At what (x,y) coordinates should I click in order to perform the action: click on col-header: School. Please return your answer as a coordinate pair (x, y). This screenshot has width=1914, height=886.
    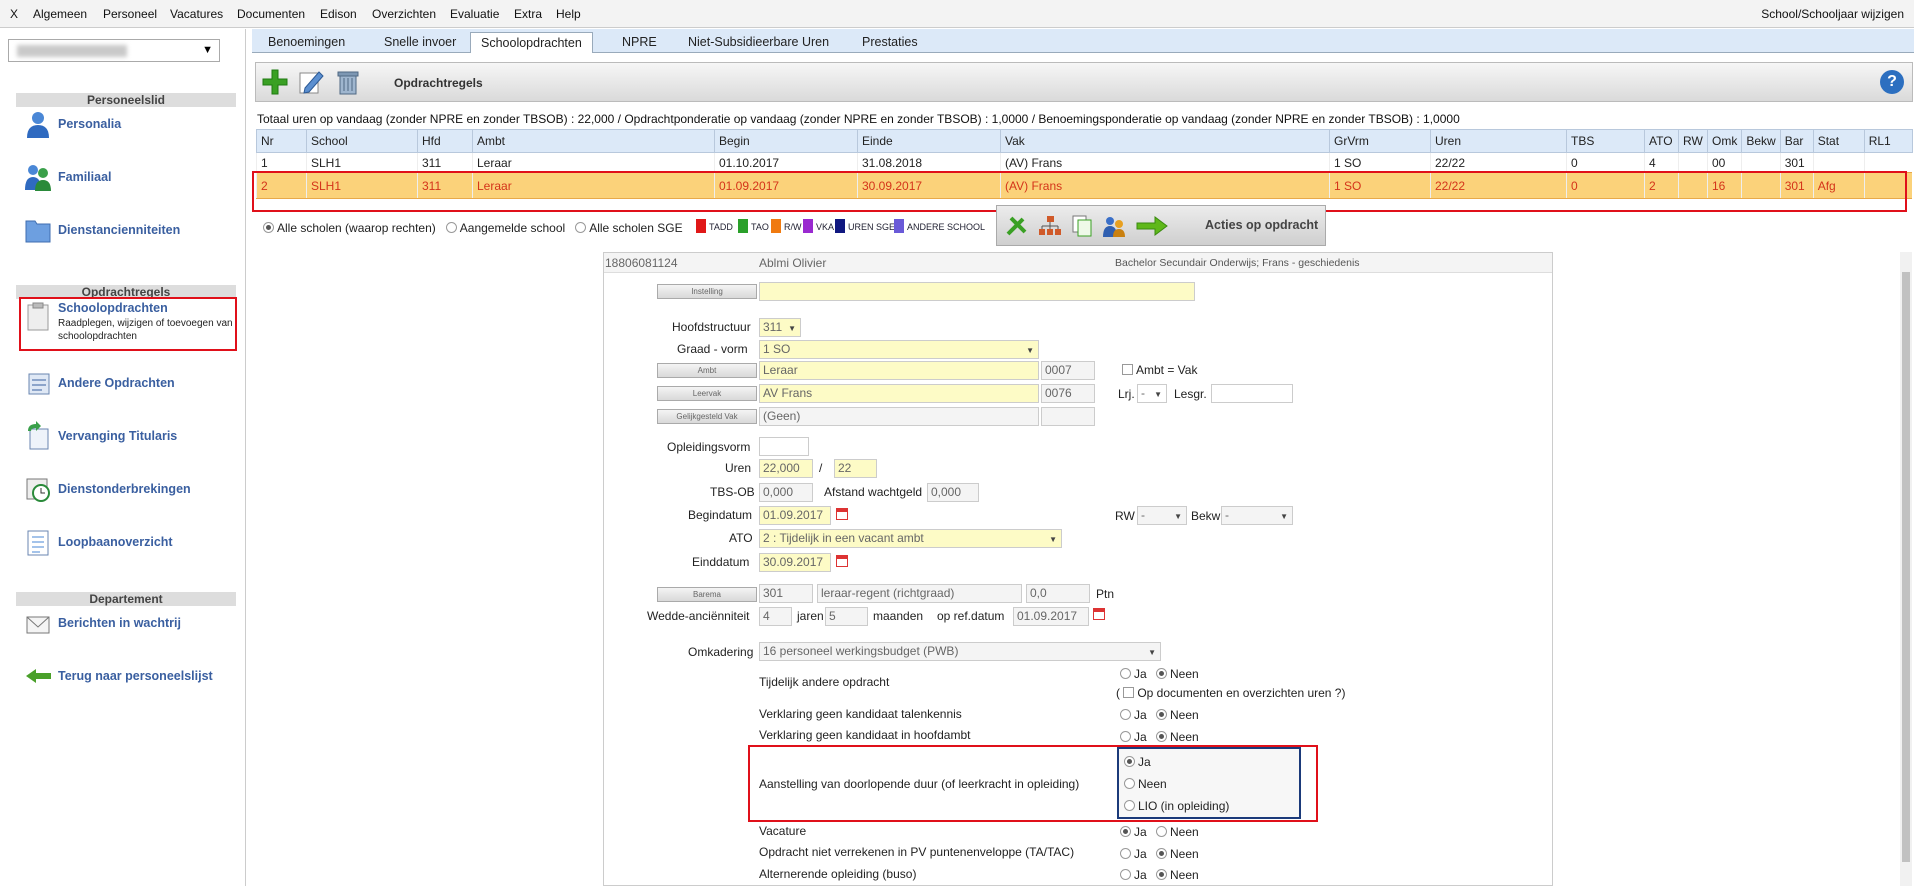
    Looking at the image, I should click on (362, 141).